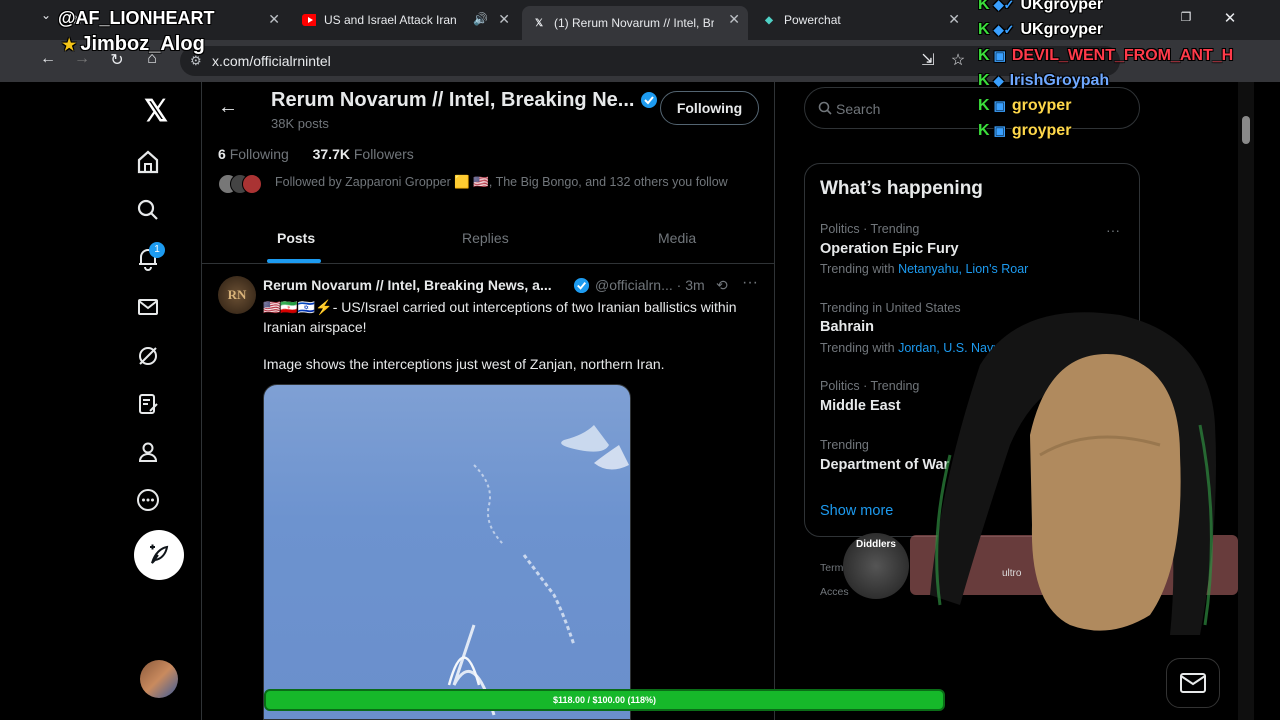  I want to click on profile-tabs: Posts Replies Media, so click(488, 238).